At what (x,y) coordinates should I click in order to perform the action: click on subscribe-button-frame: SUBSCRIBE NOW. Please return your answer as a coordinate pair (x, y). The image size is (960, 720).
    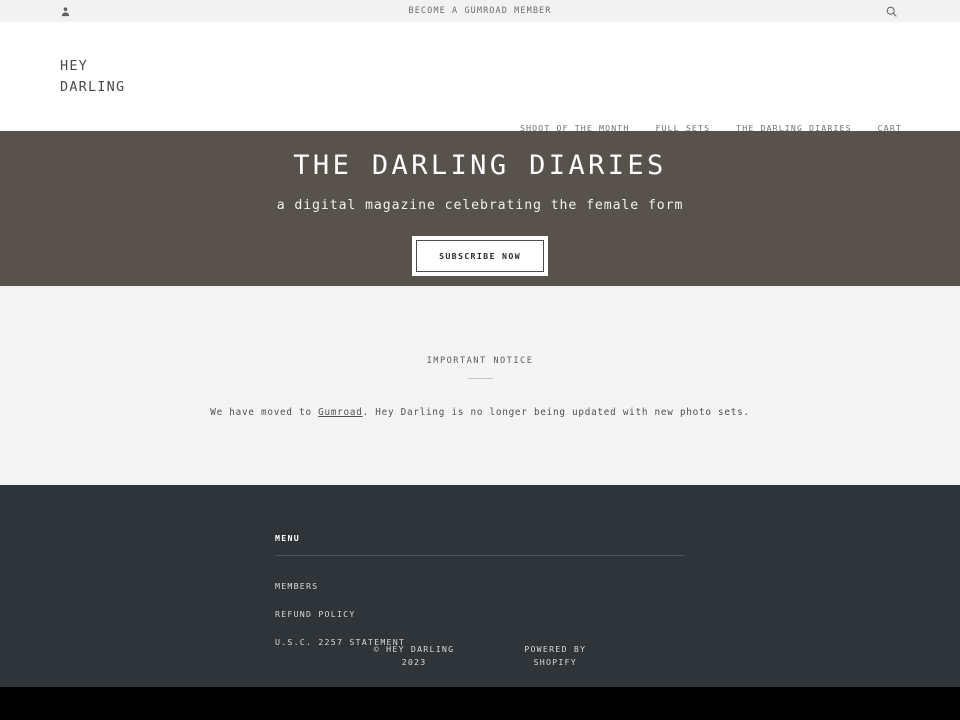
    Looking at the image, I should click on (480, 256).